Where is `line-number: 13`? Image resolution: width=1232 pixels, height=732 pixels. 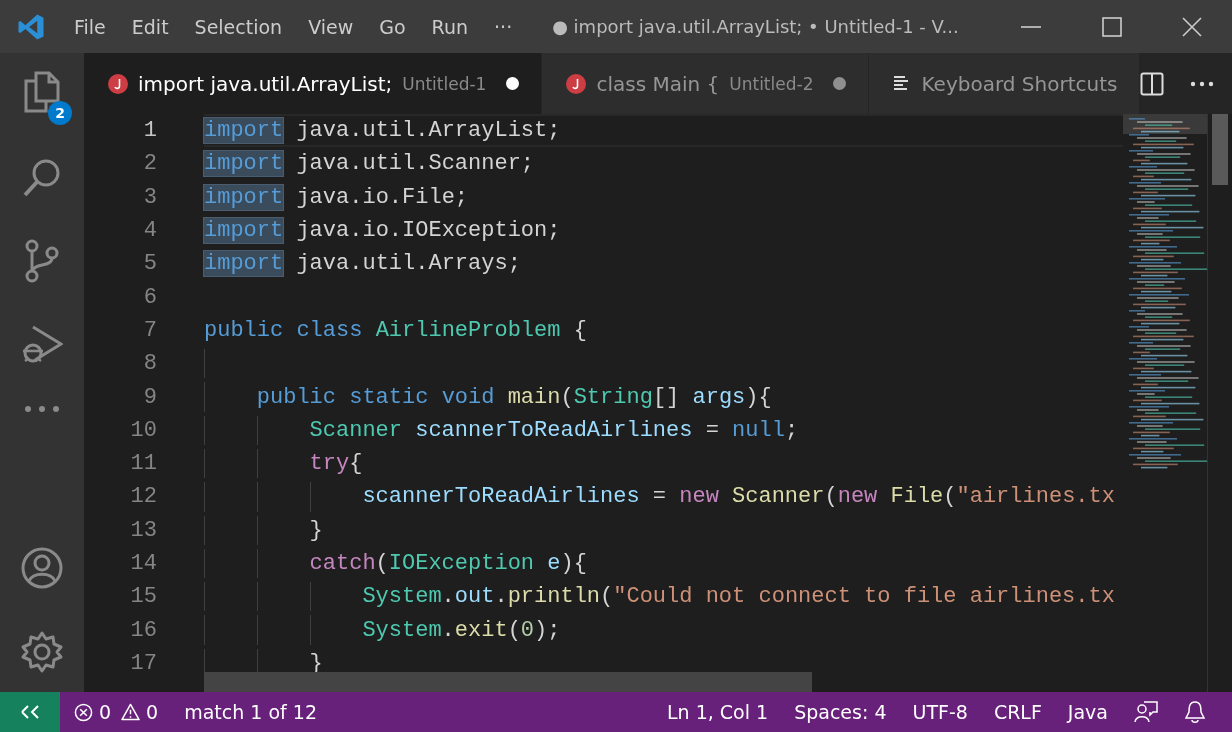
line-number: 13 is located at coordinates (143, 530).